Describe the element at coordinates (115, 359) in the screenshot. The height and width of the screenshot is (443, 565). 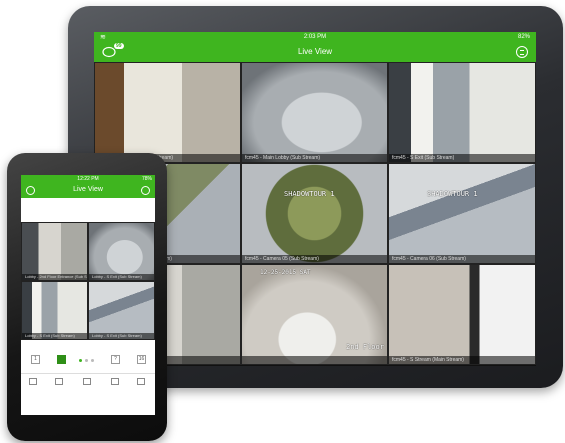
I see `layout-9-button: ?` at that location.